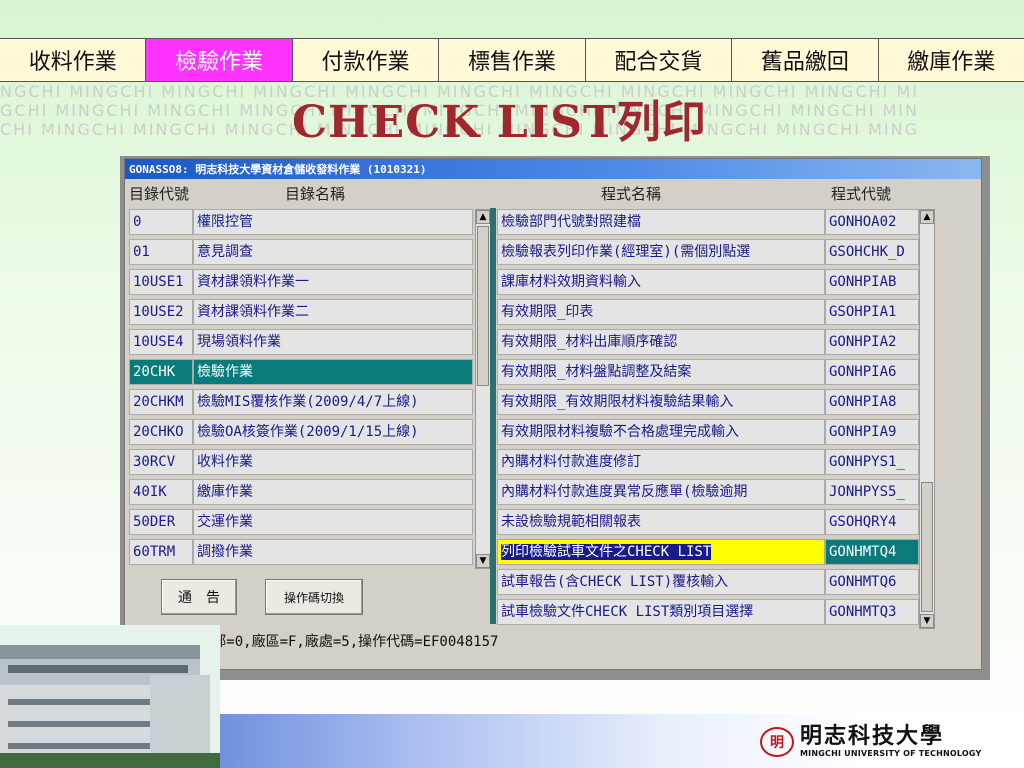 Image resolution: width=1024 pixels, height=768 pixels. Describe the element at coordinates (872, 252) in the screenshot. I see `program-code-cell: GSOHCHK_D` at that location.